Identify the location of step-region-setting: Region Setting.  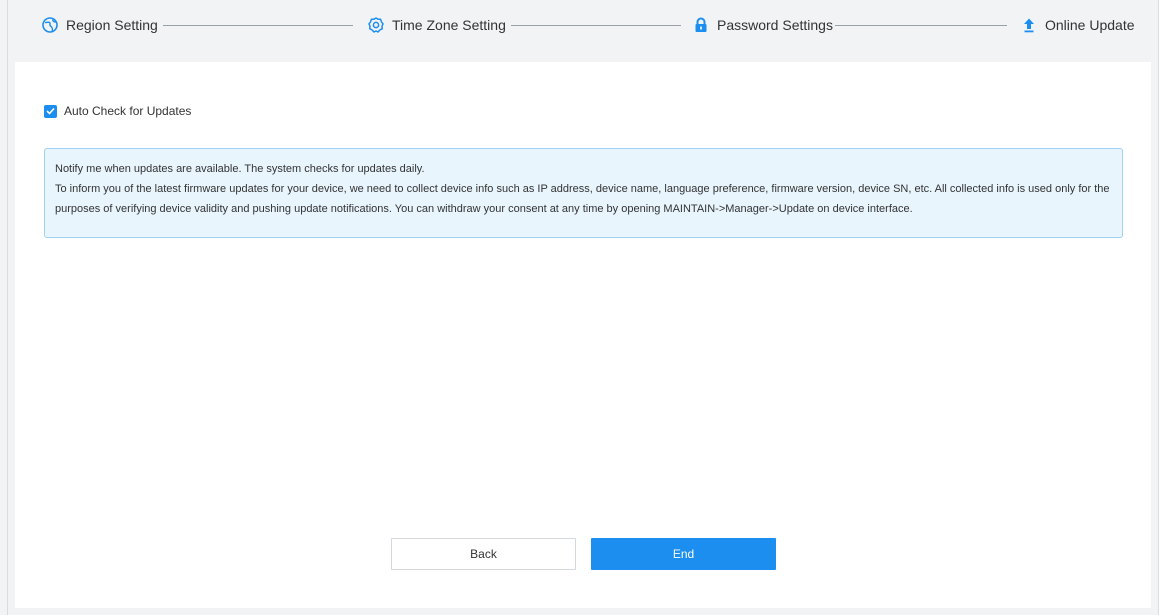
(100, 25).